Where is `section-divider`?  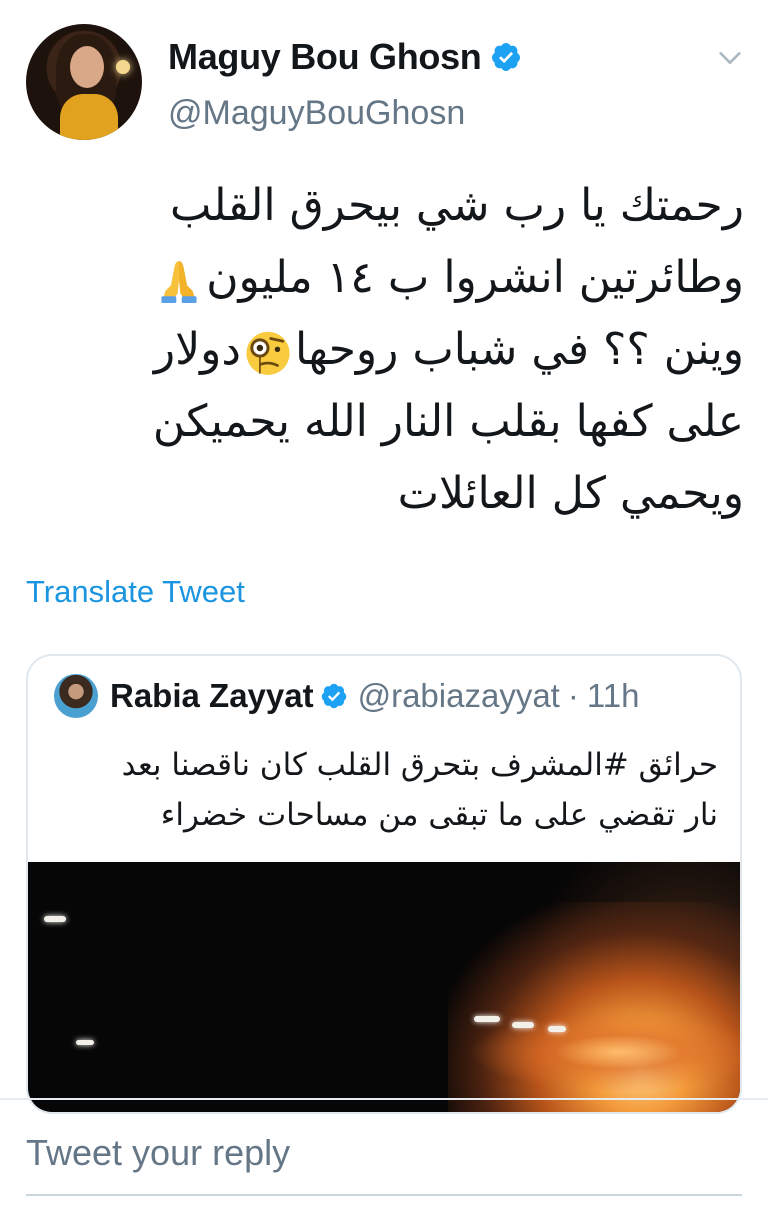 section-divider is located at coordinates (384, 1099).